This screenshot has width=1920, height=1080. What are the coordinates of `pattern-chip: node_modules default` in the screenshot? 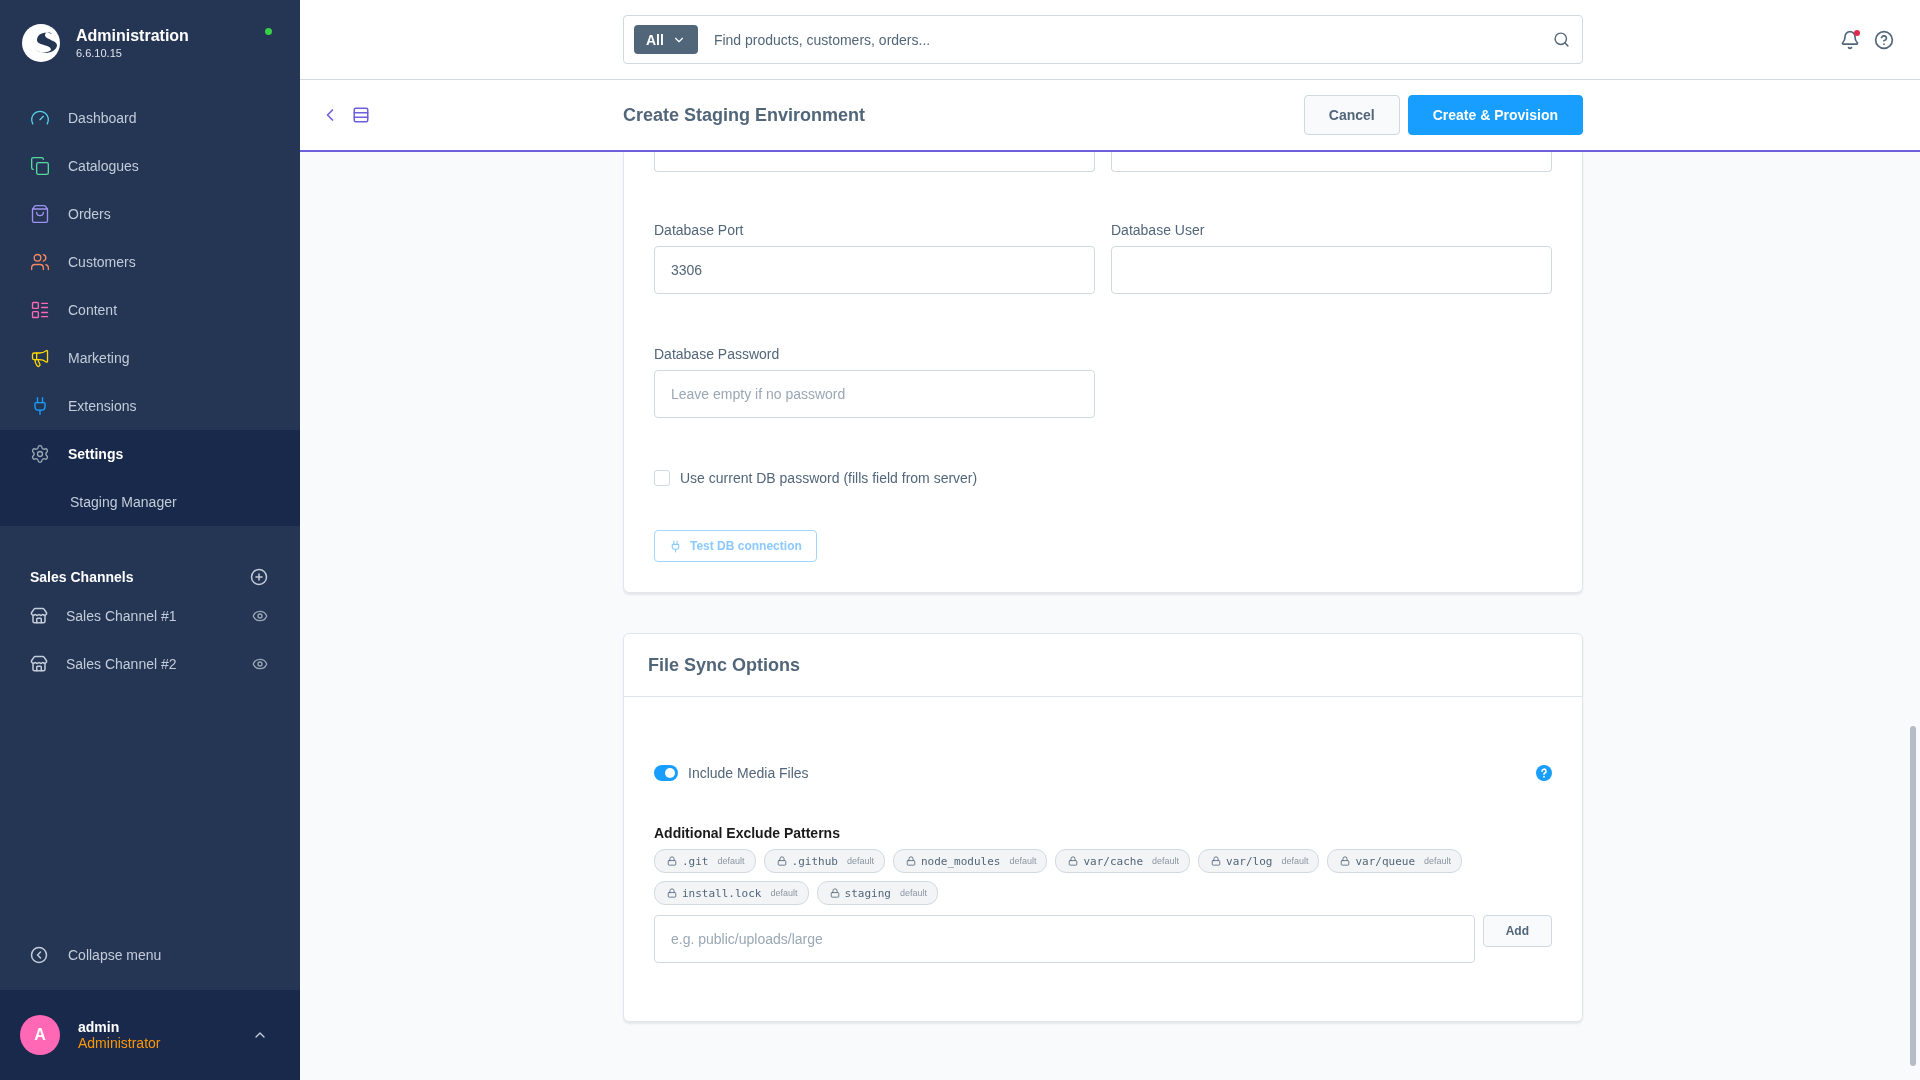 It's located at (970, 861).